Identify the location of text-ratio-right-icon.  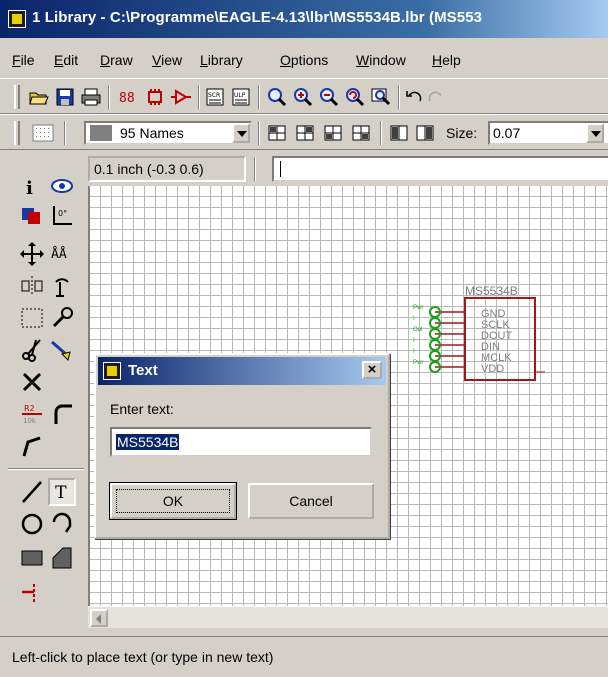
(425, 133).